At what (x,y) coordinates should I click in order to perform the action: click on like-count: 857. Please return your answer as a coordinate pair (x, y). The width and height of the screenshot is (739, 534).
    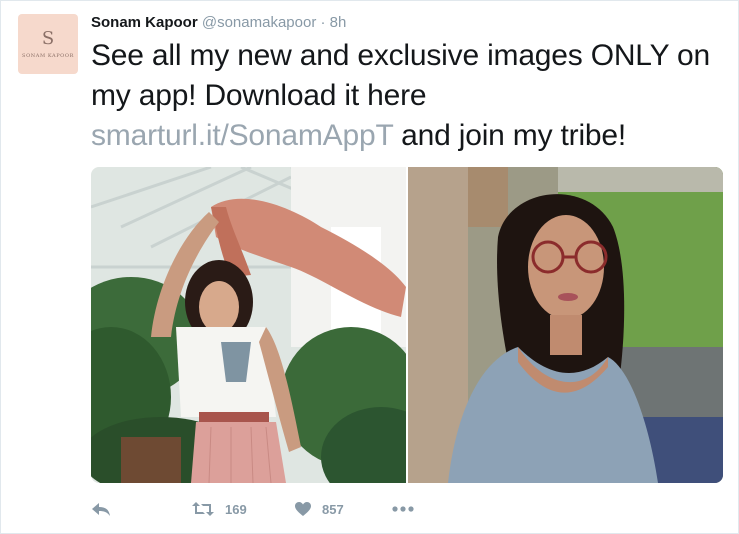
    Looking at the image, I should click on (333, 509).